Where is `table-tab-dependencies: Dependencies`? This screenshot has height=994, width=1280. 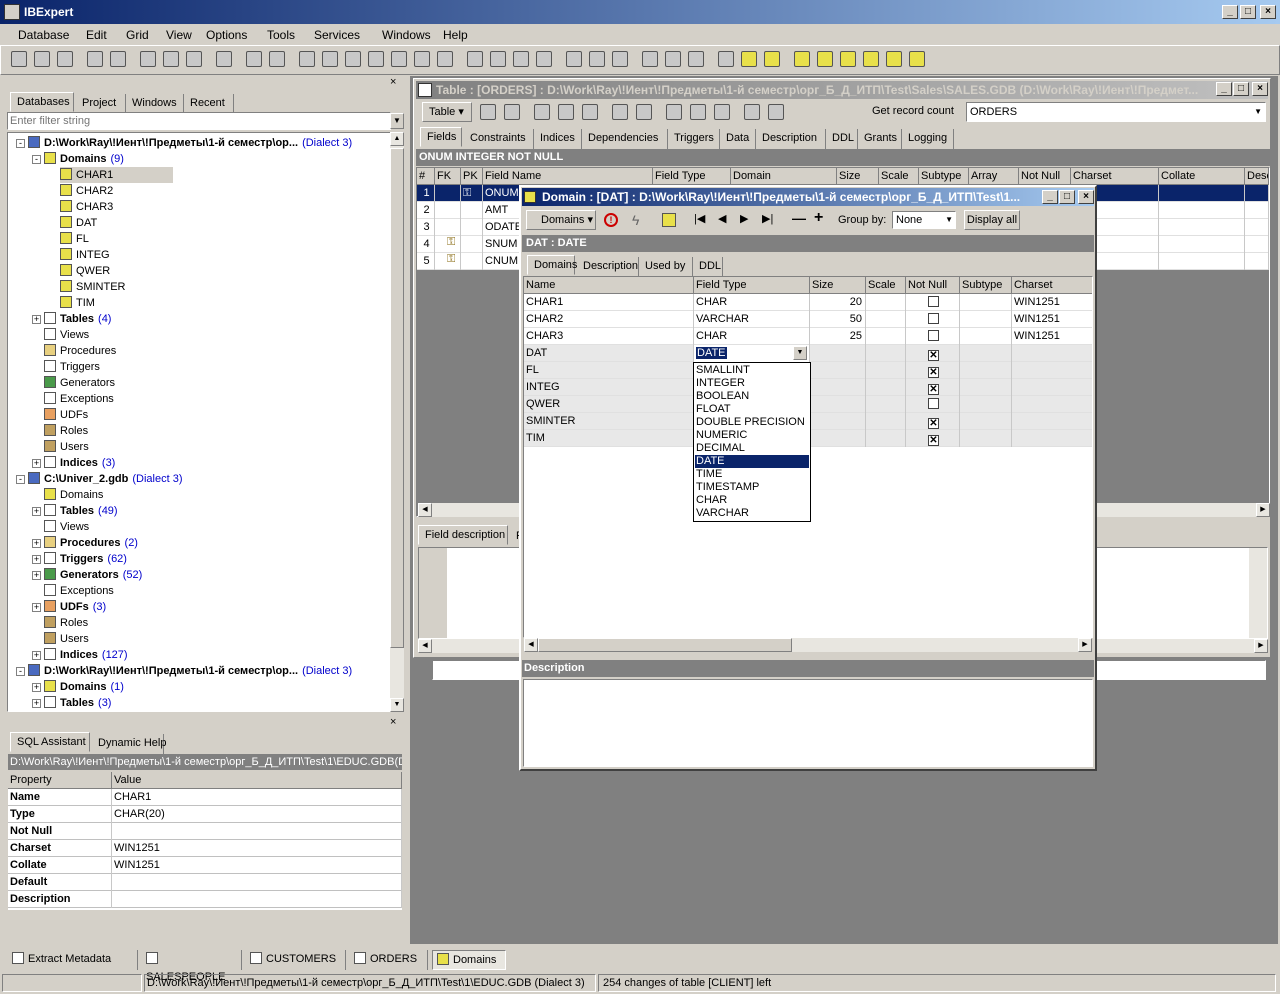
table-tab-dependencies: Dependencies is located at coordinates (625, 139).